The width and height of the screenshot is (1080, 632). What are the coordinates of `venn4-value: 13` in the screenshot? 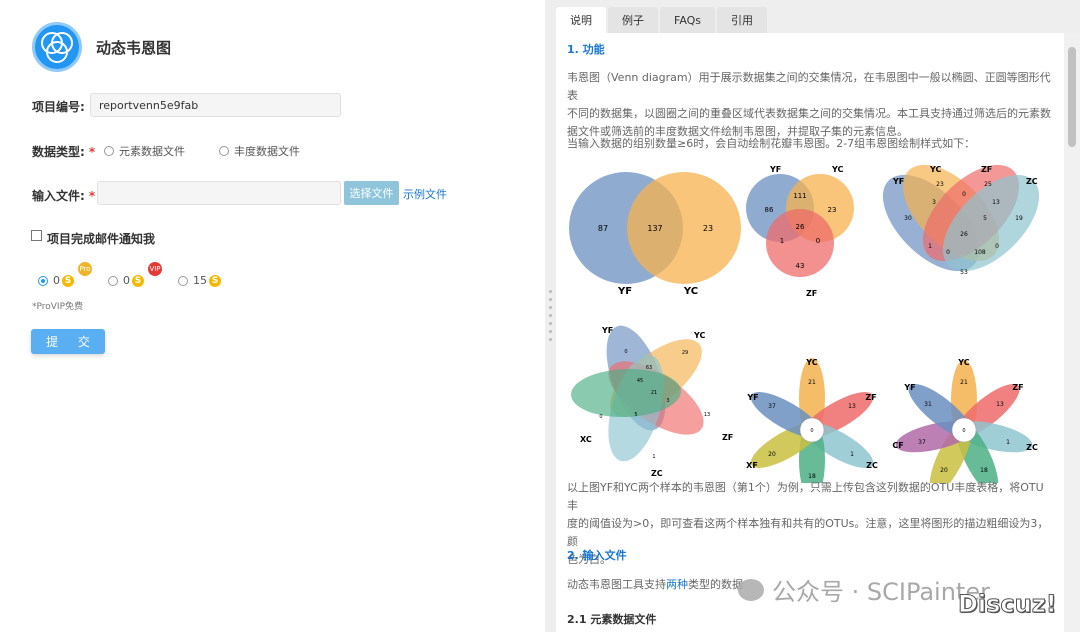 It's located at (996, 202).